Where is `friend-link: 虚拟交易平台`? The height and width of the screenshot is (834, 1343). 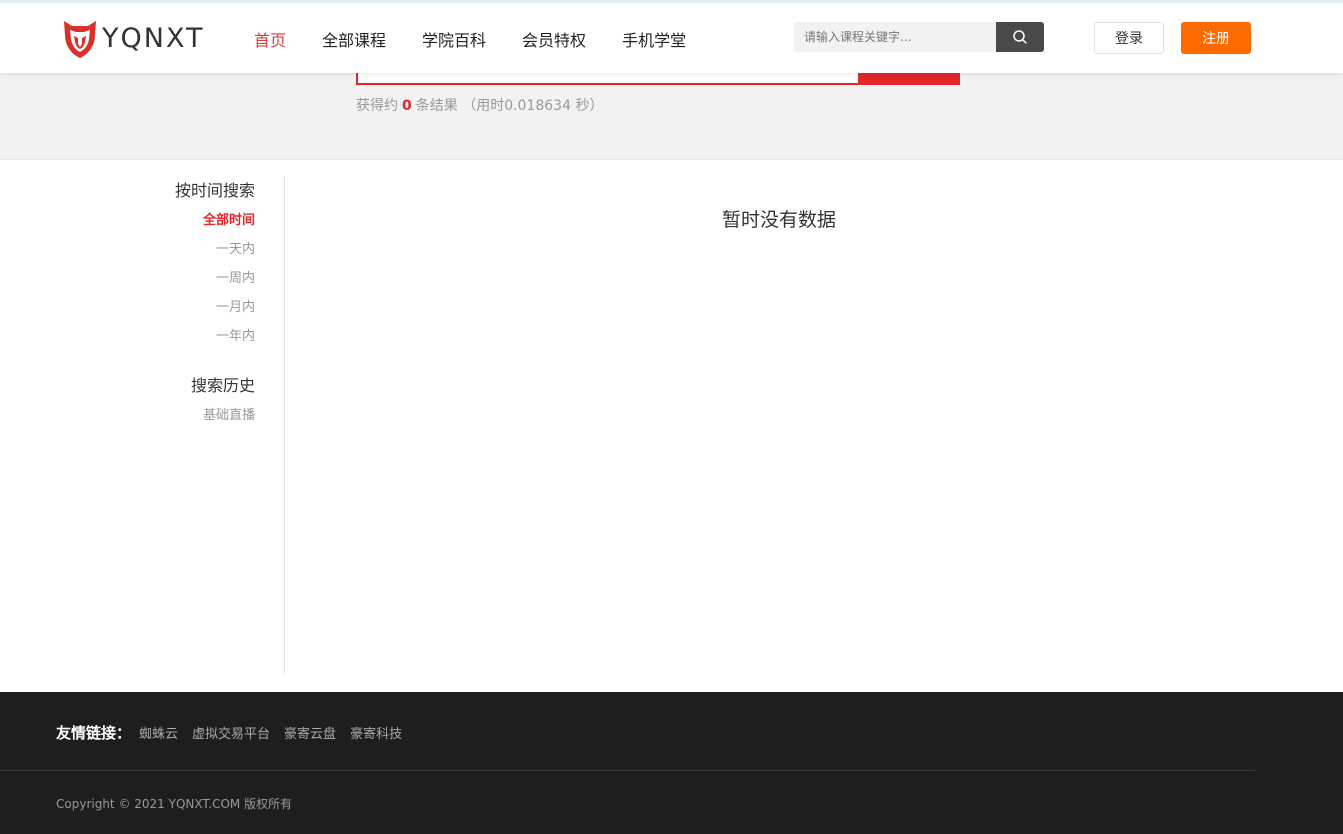
friend-link: 虚拟交易平台 is located at coordinates (231, 732).